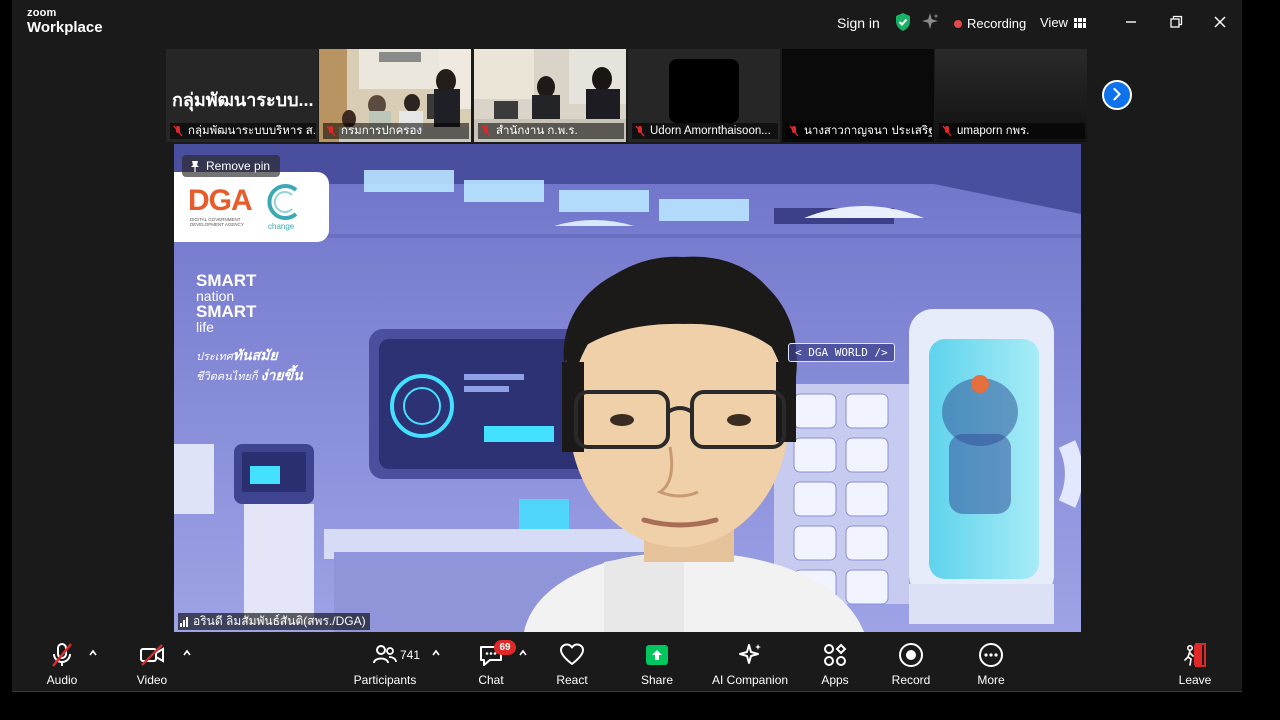 The width and height of the screenshot is (1280, 720). I want to click on leave-label: Leave, so click(1195, 680).